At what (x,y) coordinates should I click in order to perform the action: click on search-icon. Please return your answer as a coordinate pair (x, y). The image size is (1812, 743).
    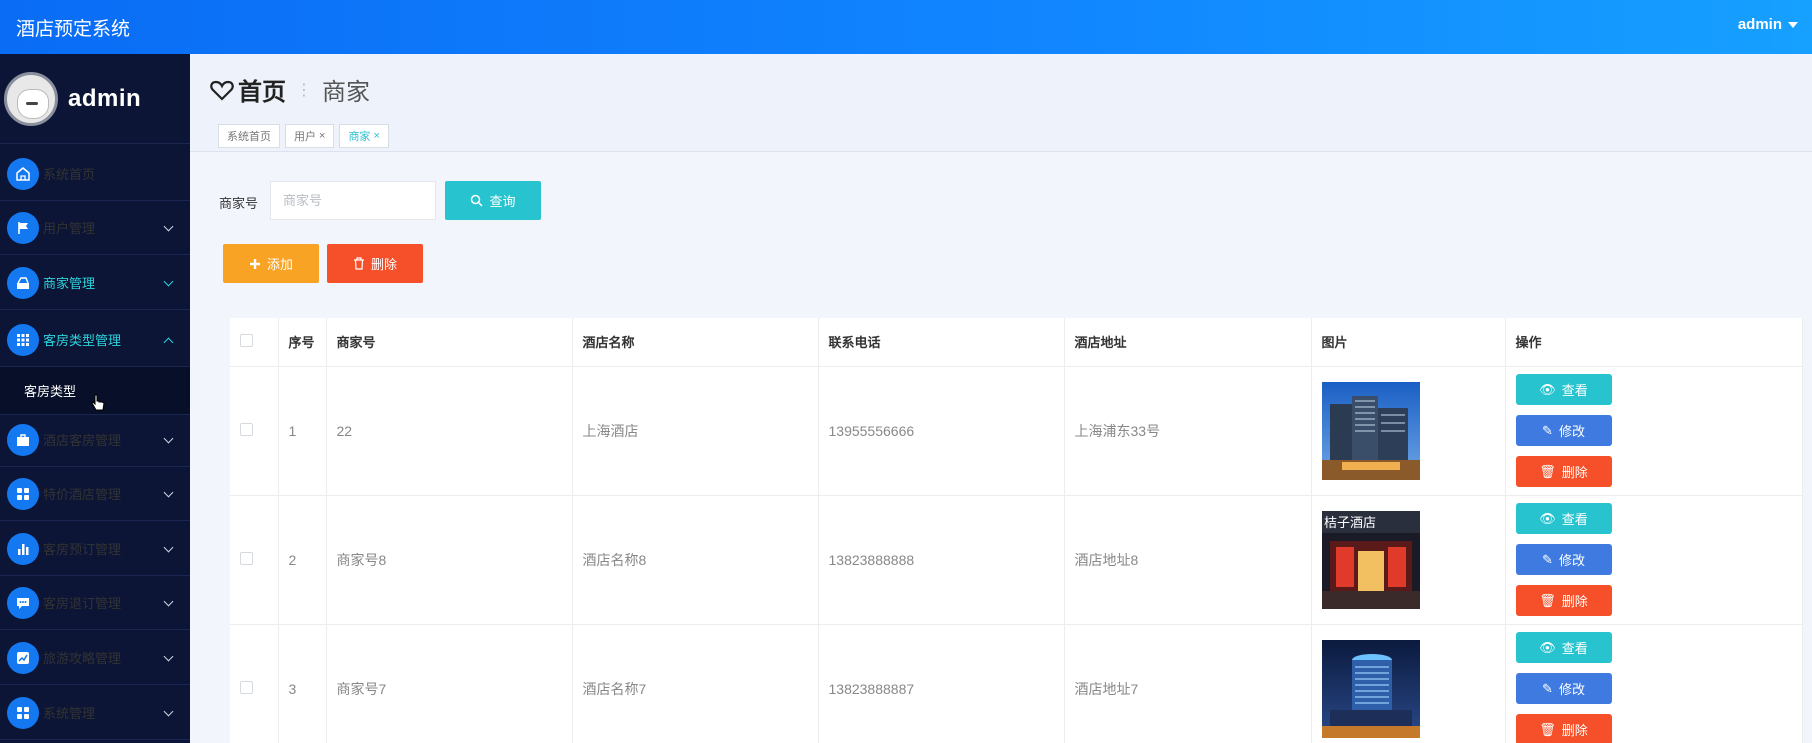
    Looking at the image, I should click on (477, 200).